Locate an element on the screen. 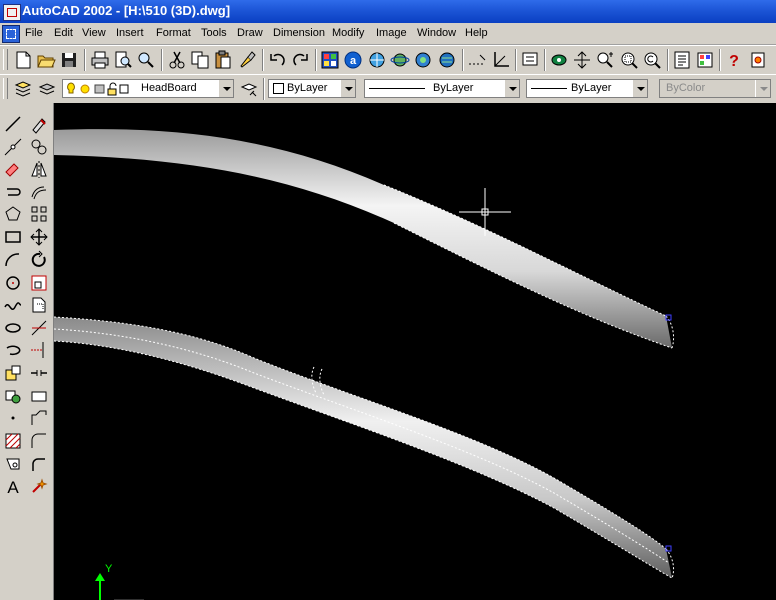 This screenshot has width=776, height=600. spline-icon is located at coordinates (13, 305).